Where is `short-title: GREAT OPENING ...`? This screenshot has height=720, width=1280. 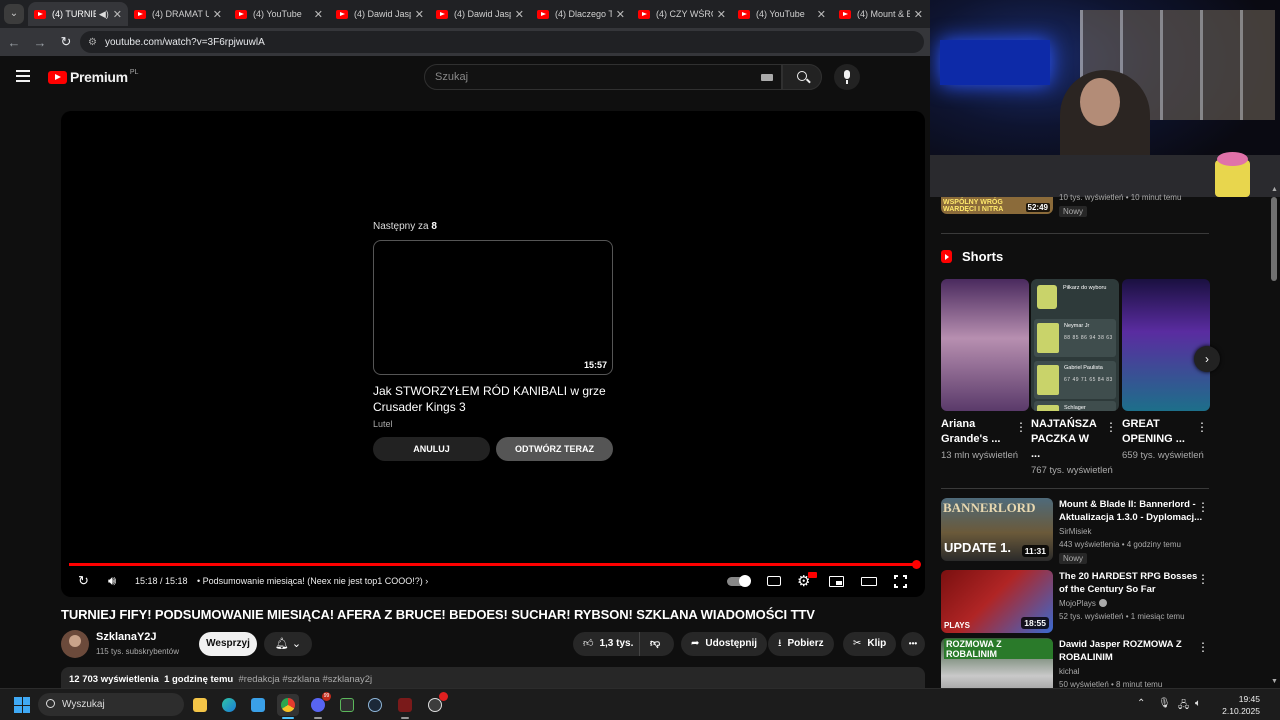
short-title: GREAT OPENING ... is located at coordinates (1157, 432).